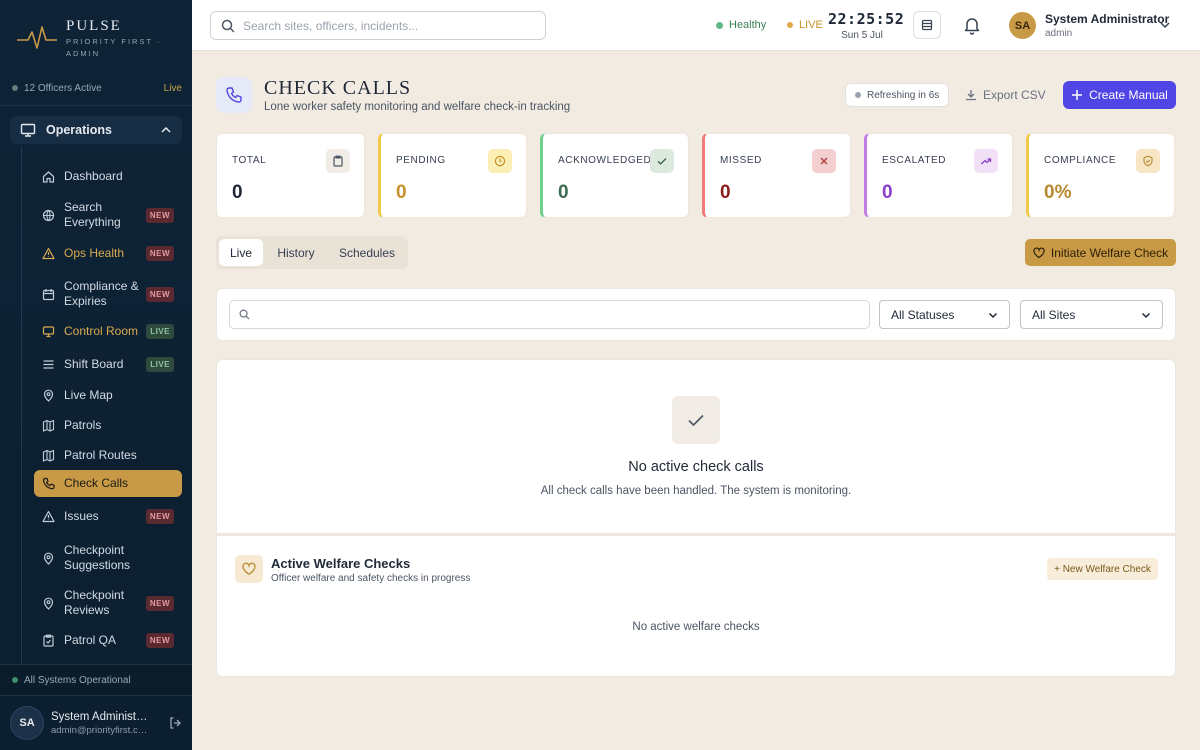 This screenshot has height=750, width=1200. What do you see at coordinates (858, 95) in the screenshot?
I see `refresh-dot` at bounding box center [858, 95].